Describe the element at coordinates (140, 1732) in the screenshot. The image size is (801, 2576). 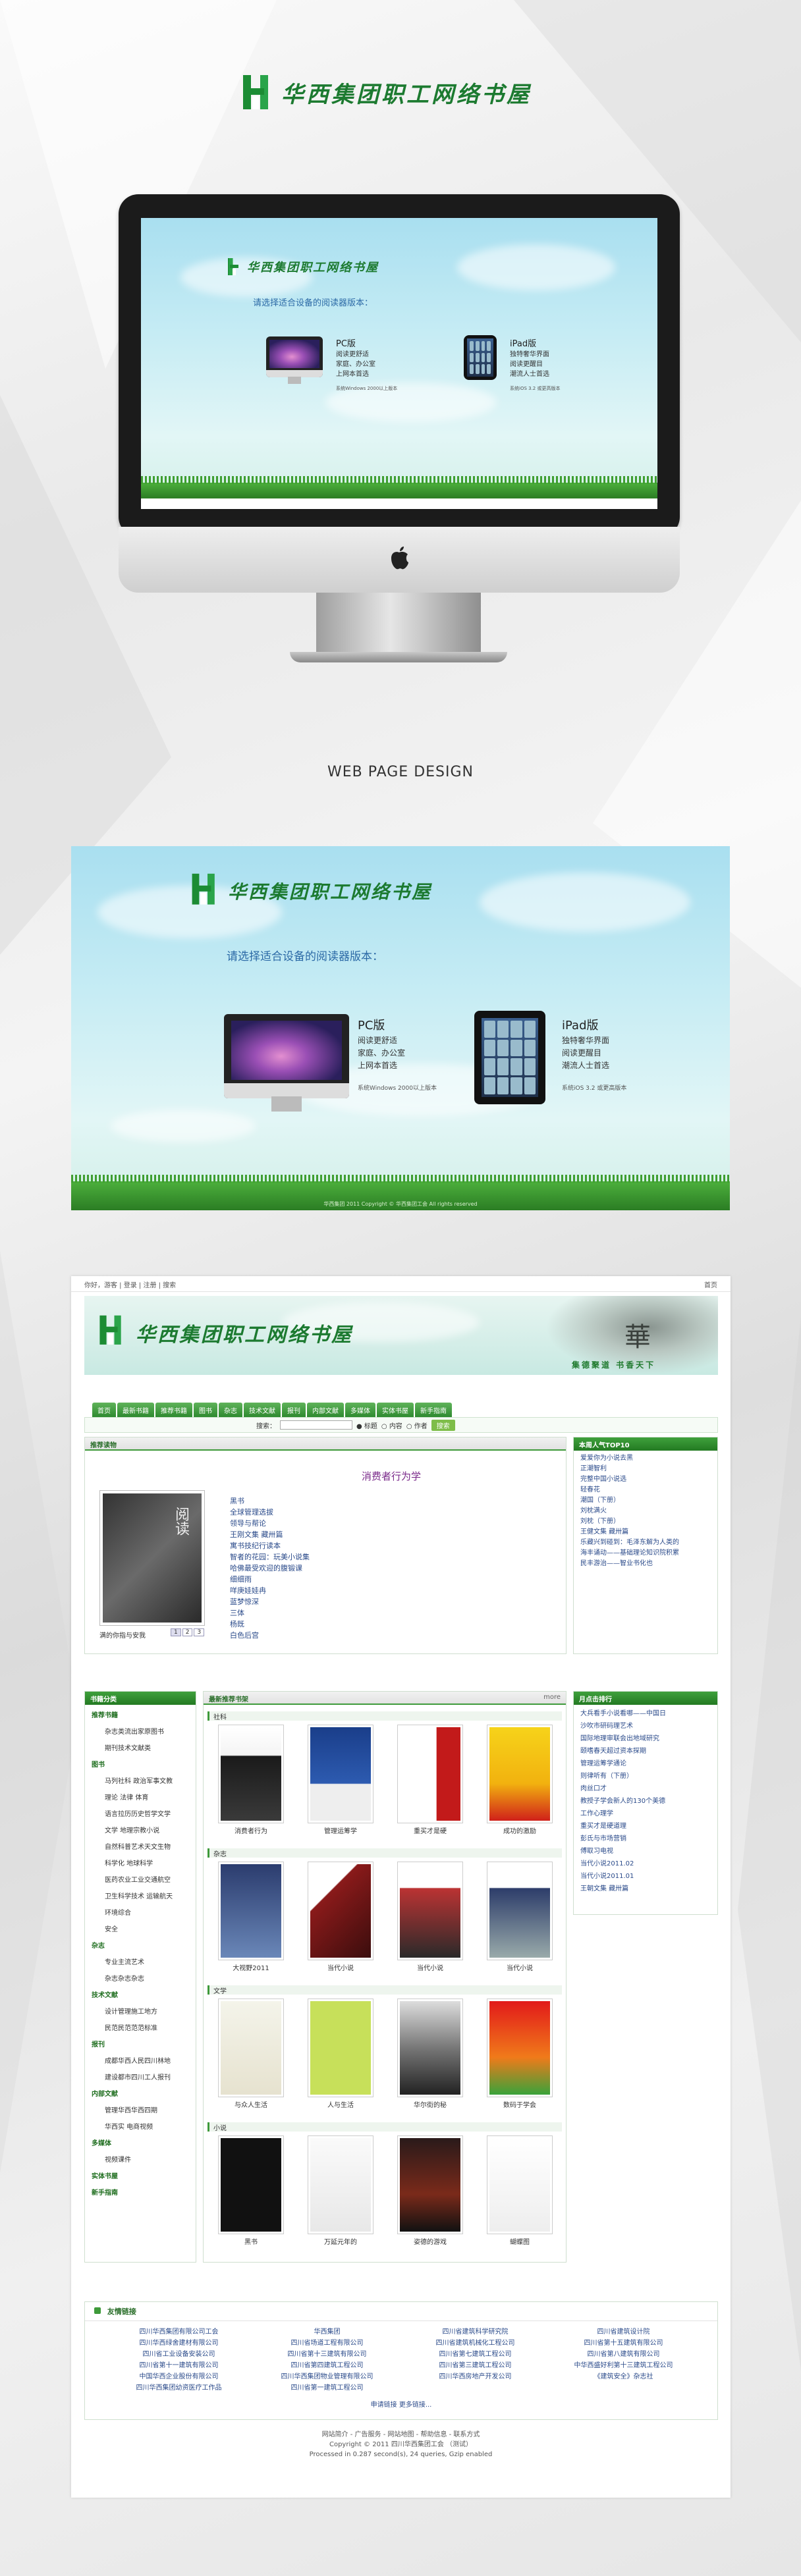
I see `category-item: 杂志类流出家原图书` at that location.